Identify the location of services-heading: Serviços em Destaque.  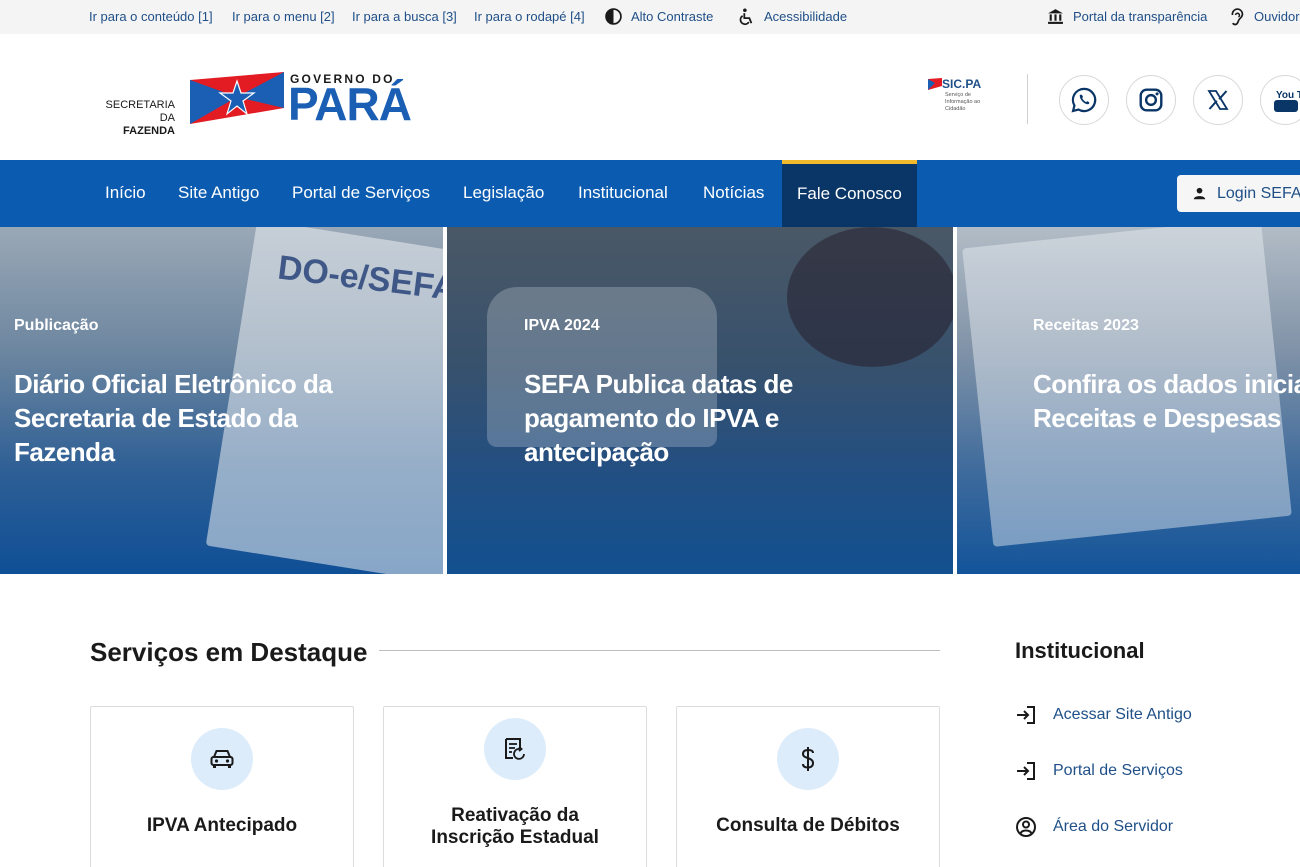
(229, 652).